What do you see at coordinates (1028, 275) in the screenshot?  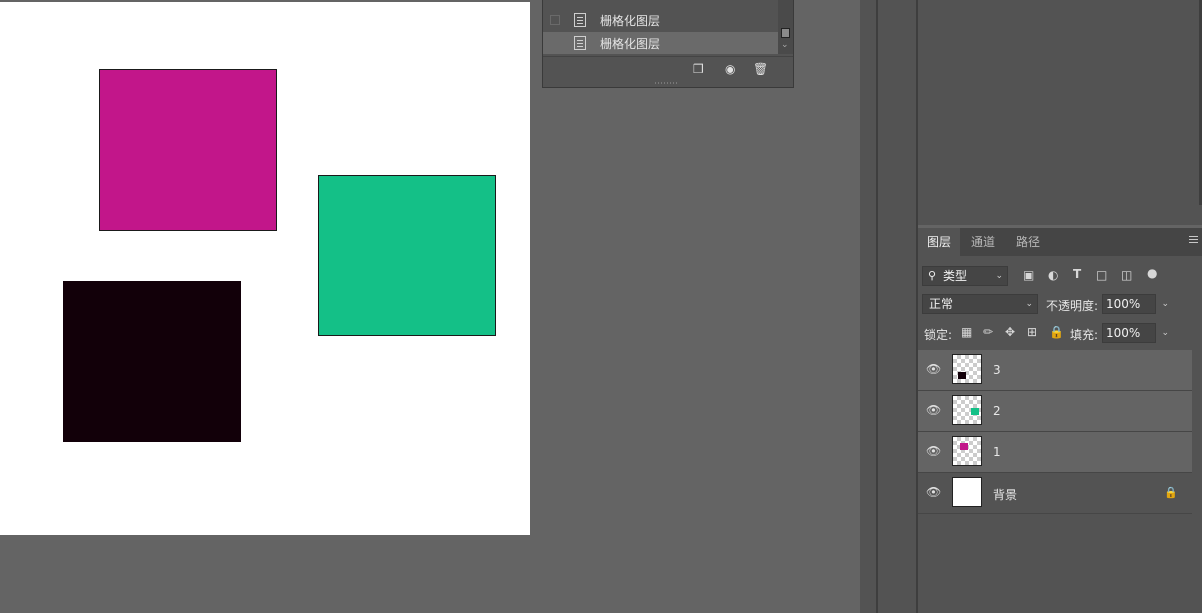 I see `image-filter-icon: ▣` at bounding box center [1028, 275].